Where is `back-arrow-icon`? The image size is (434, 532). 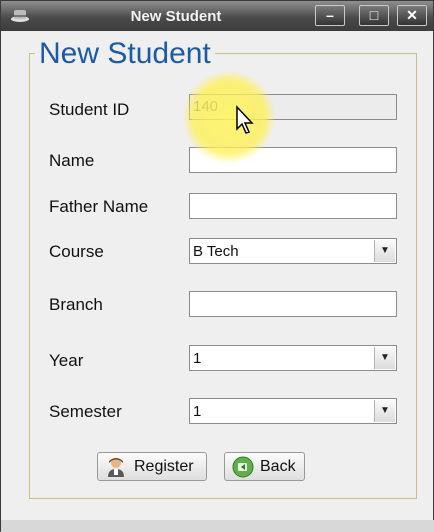
back-arrow-icon is located at coordinates (243, 467).